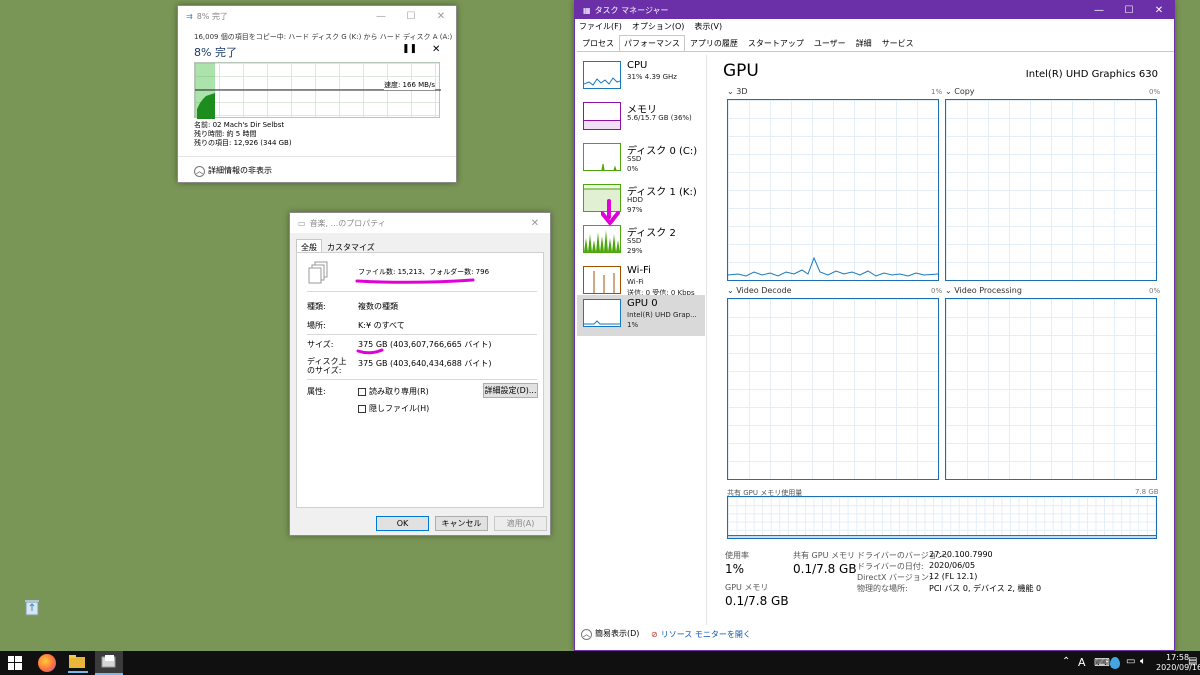 The width and height of the screenshot is (1200, 675). Describe the element at coordinates (587, 10) in the screenshot. I see `task-manager-icon: ▦` at that location.